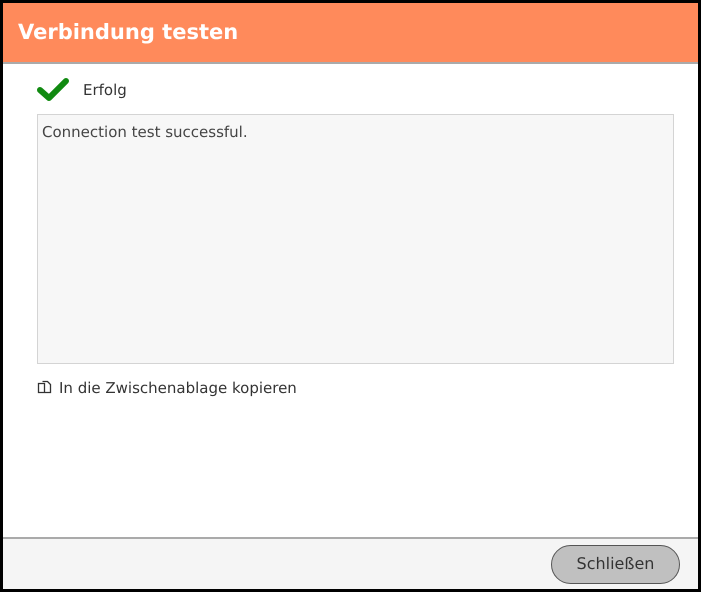  Describe the element at coordinates (105, 90) in the screenshot. I see `status-label: Erfolg` at that location.